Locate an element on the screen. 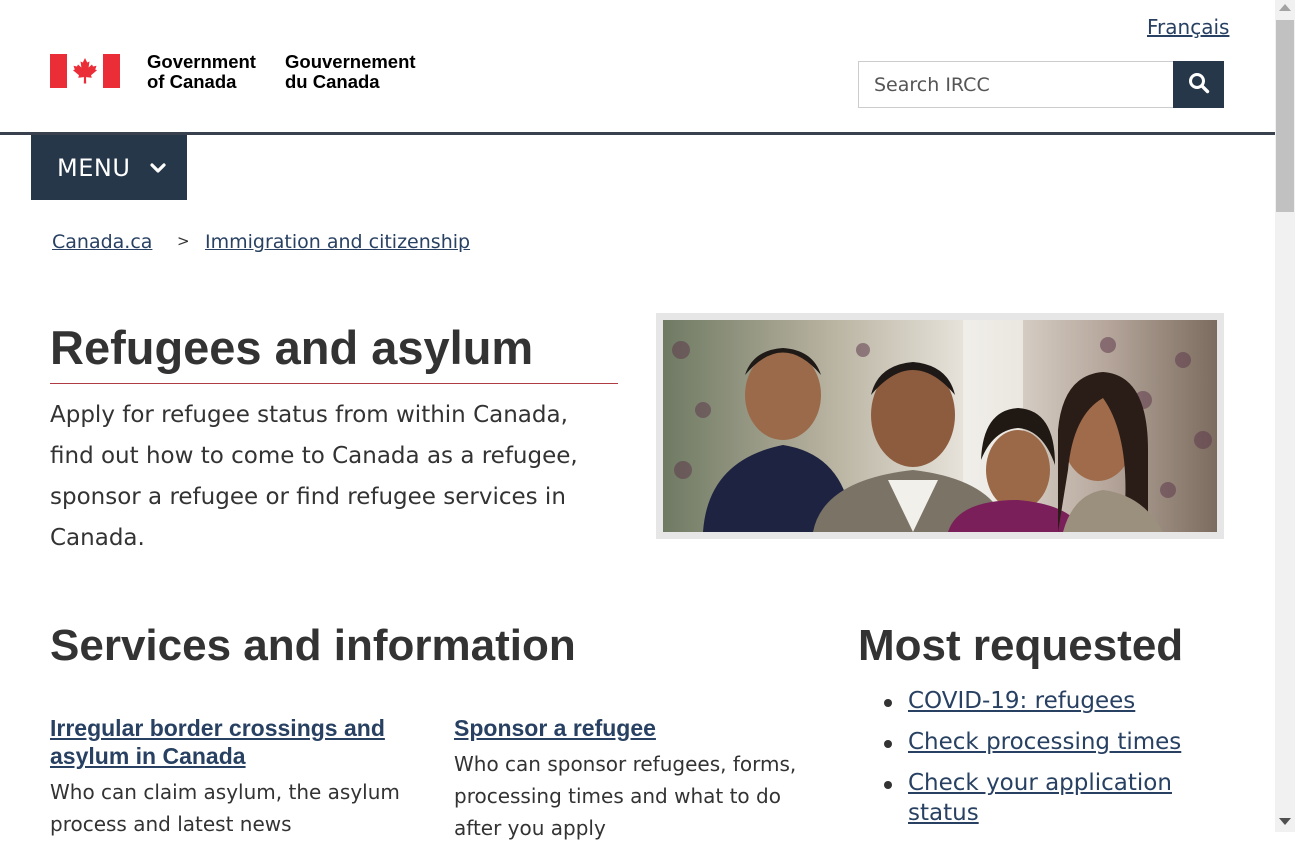 The height and width of the screenshot is (844, 1295). search-button is located at coordinates (1198, 84).